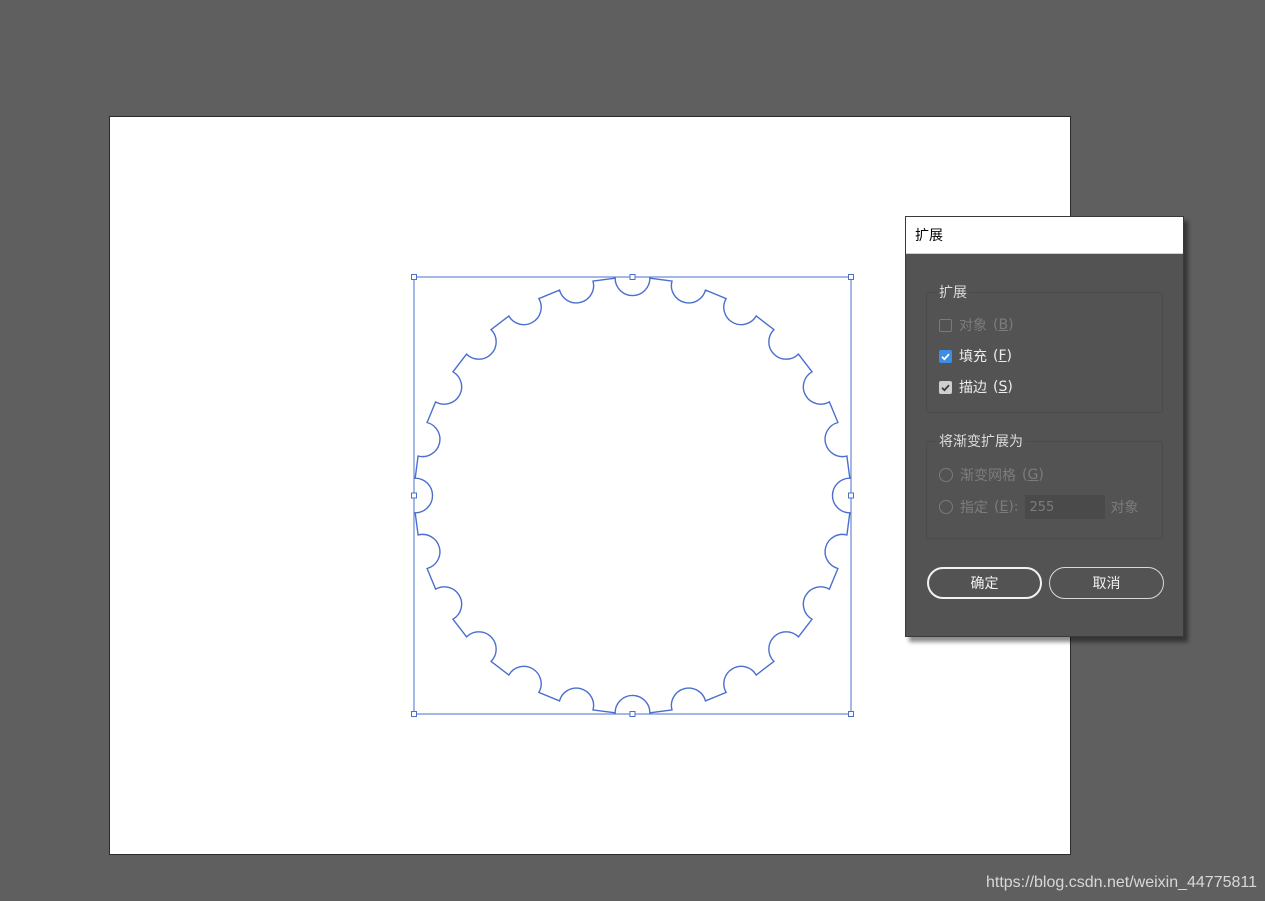  What do you see at coordinates (1003, 387) in the screenshot?
I see `stroke-hotkey: (S)` at bounding box center [1003, 387].